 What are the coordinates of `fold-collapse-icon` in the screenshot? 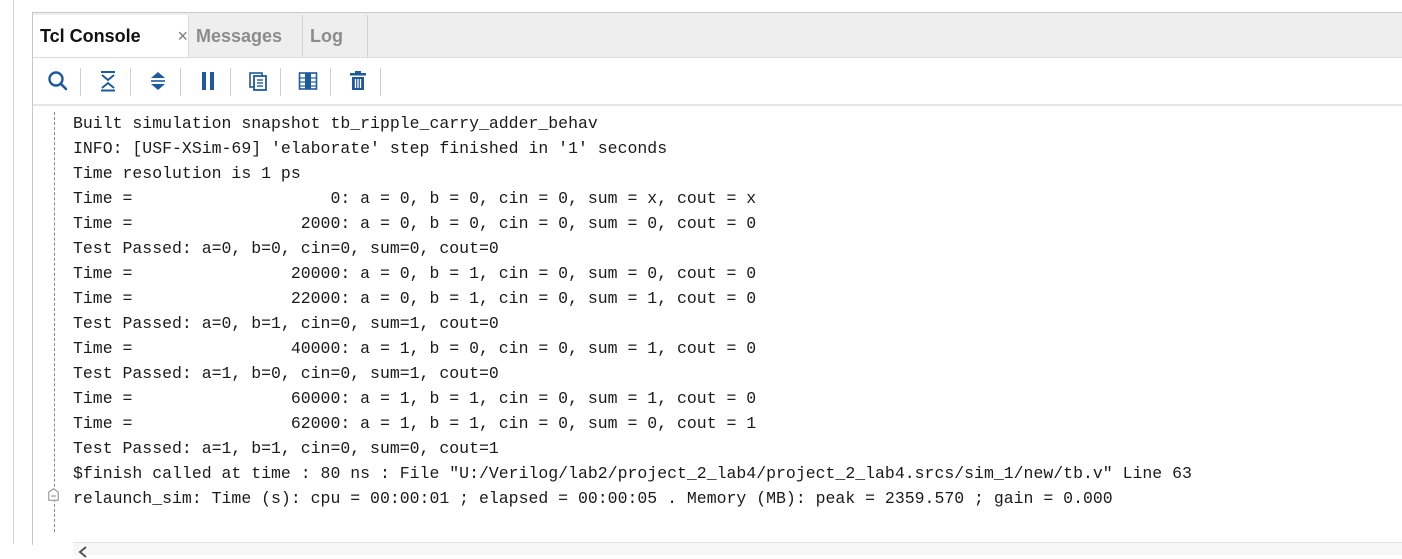 It's located at (53, 494).